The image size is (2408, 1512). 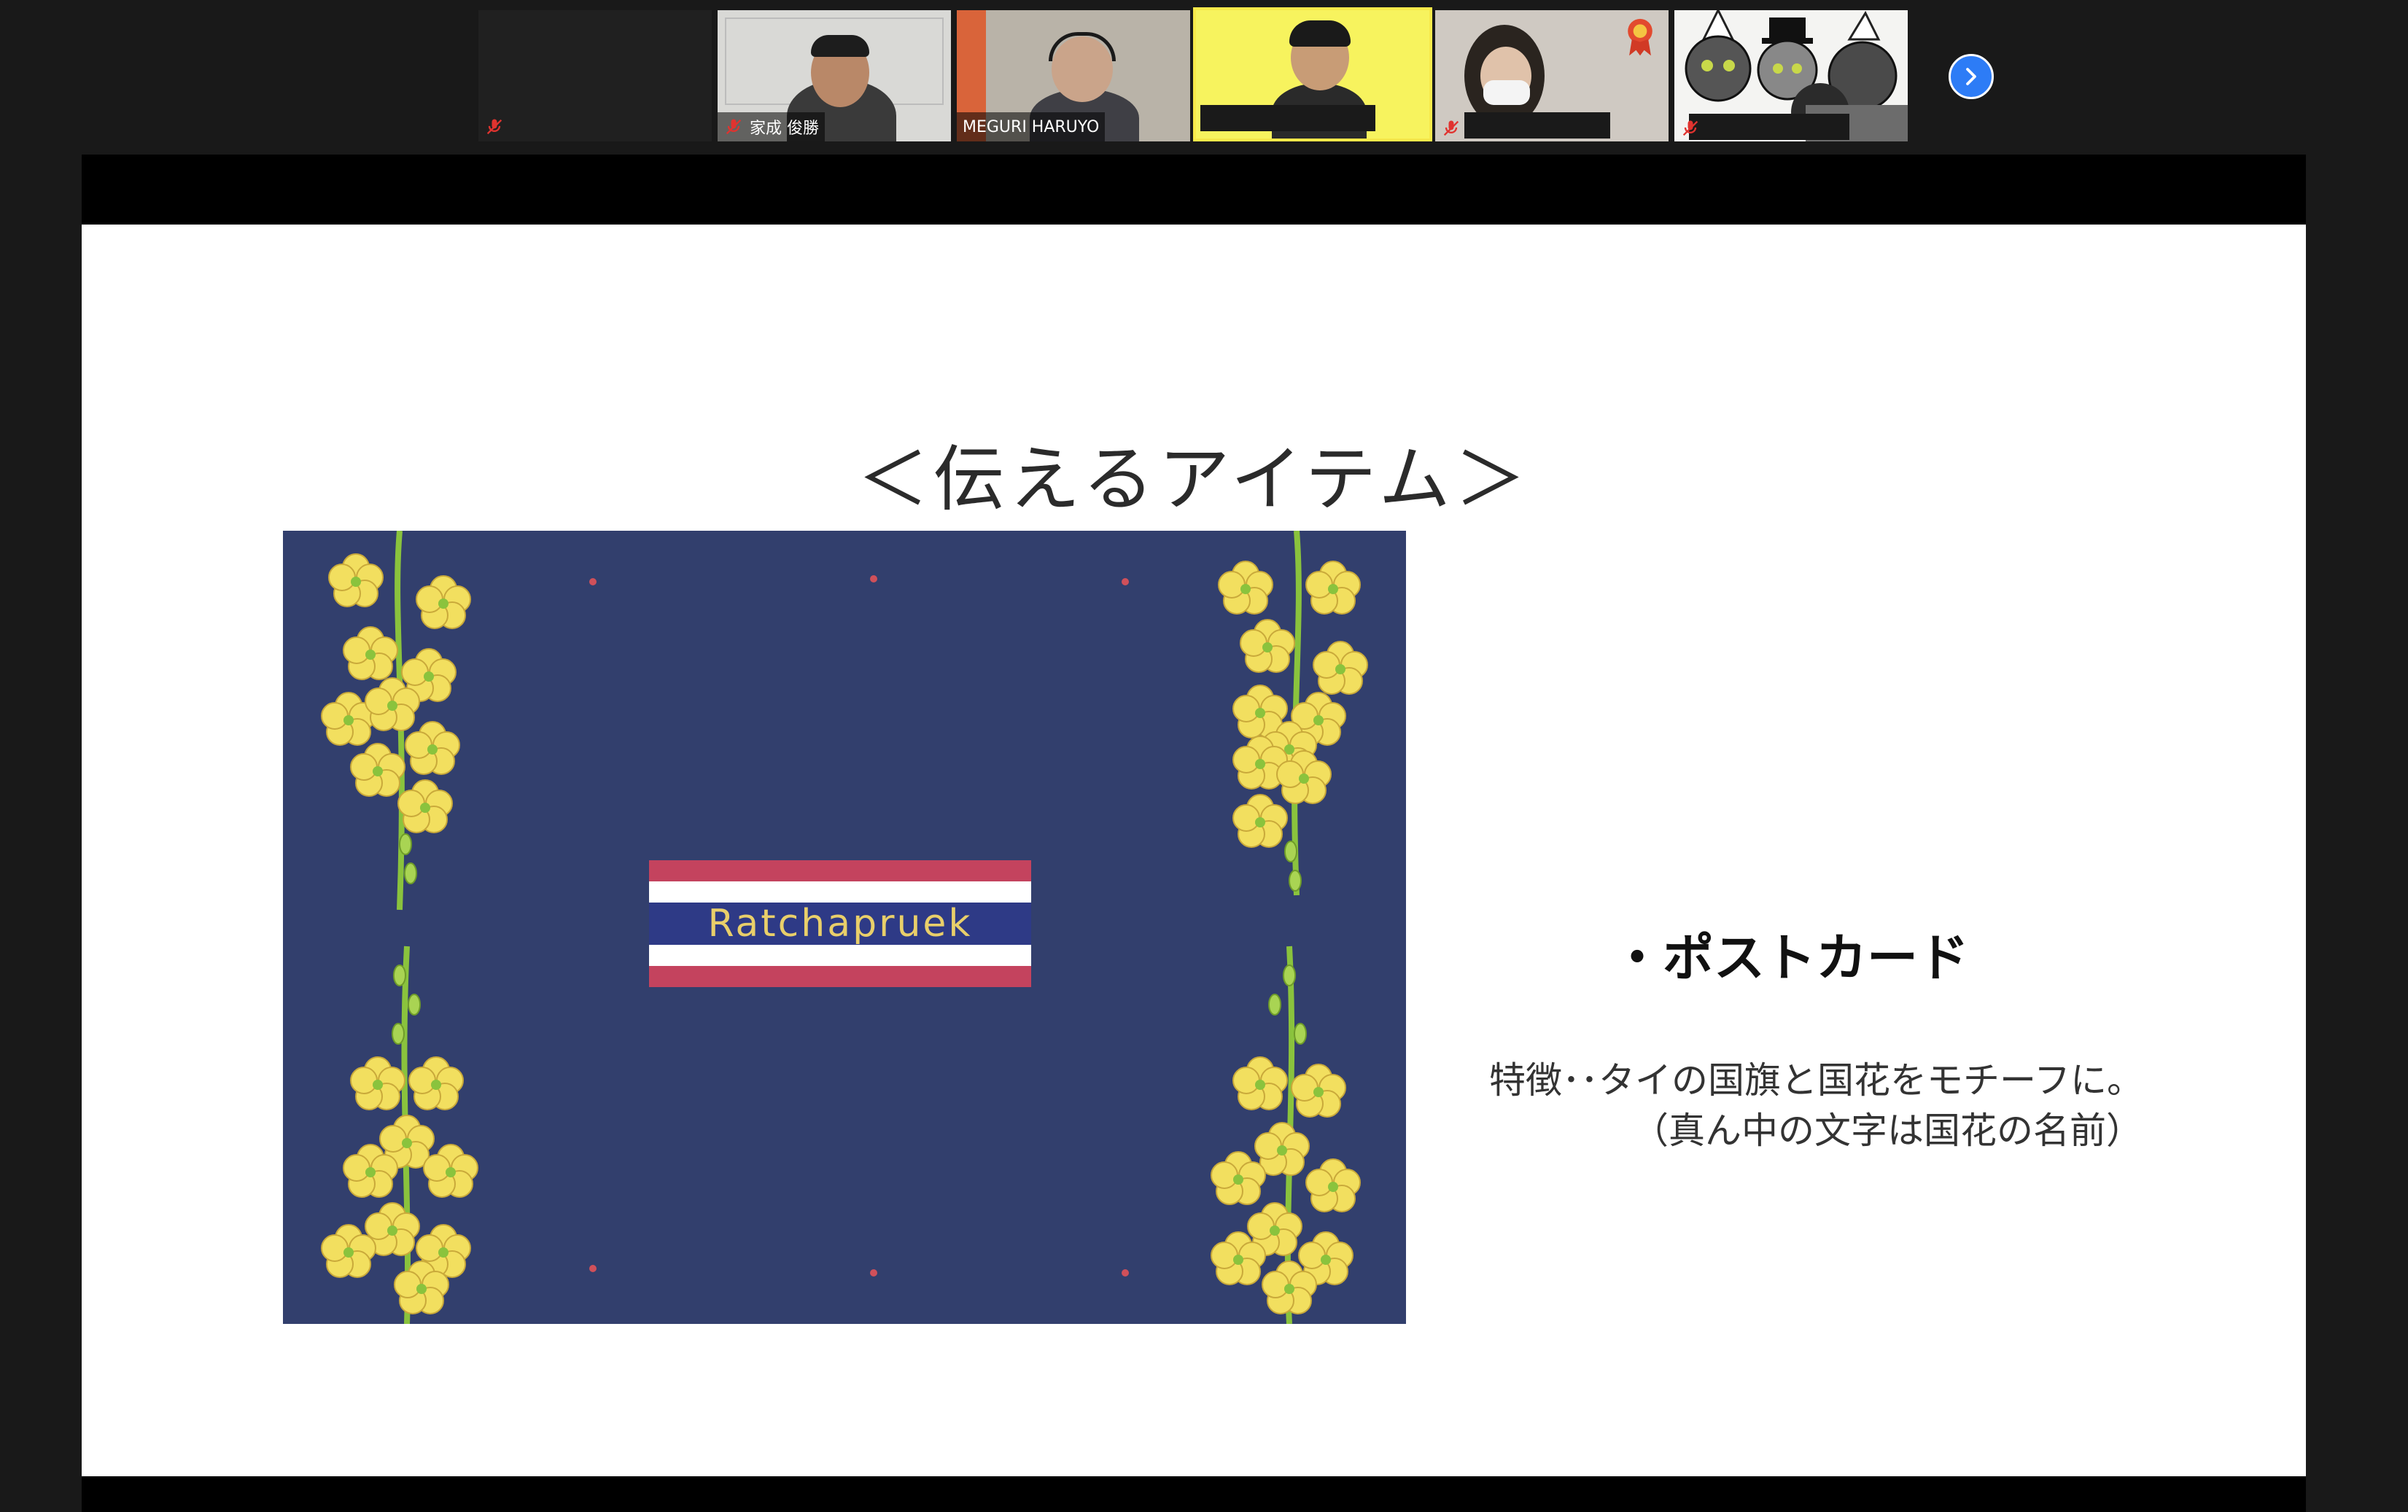 What do you see at coordinates (1790, 958) in the screenshot?
I see `bullet-heading: ・ポストカード` at bounding box center [1790, 958].